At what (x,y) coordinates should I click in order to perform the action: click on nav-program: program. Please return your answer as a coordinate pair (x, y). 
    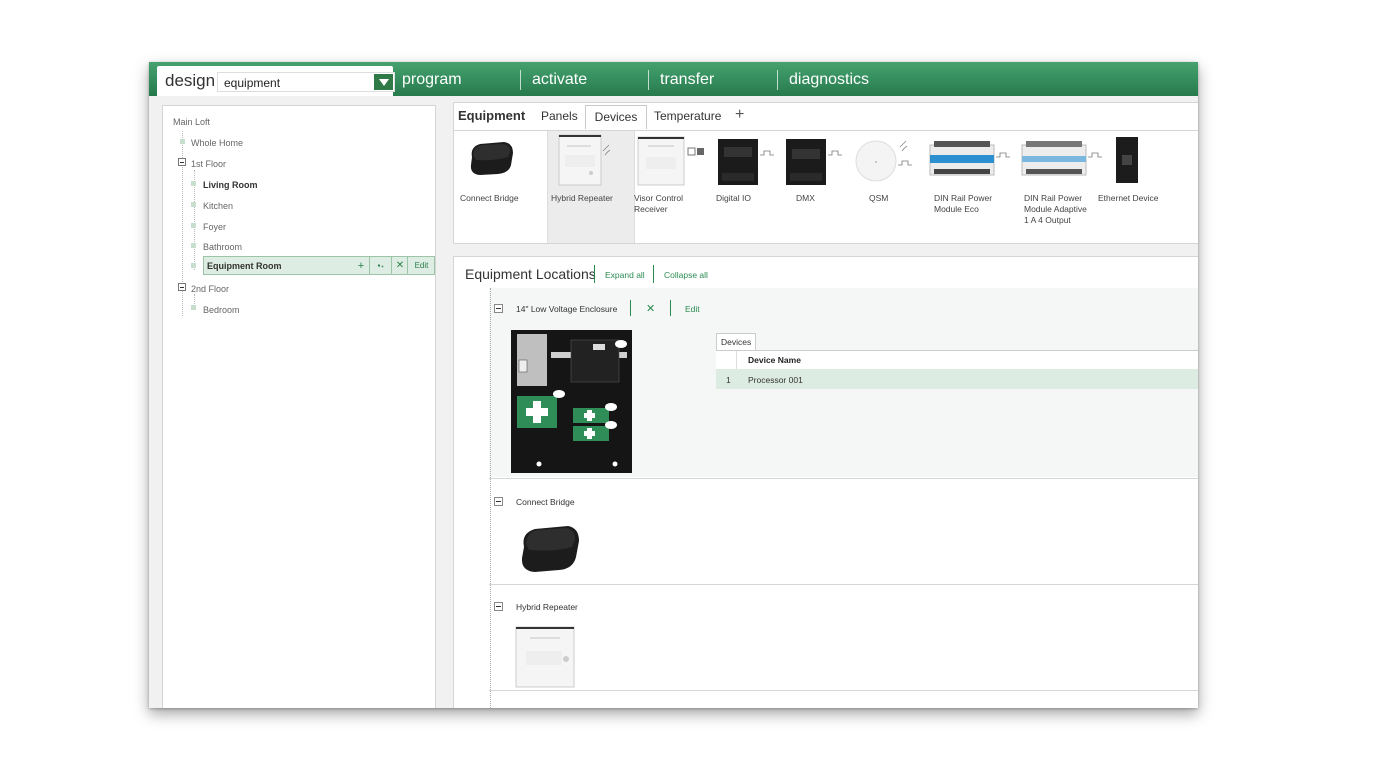
    Looking at the image, I should click on (432, 80).